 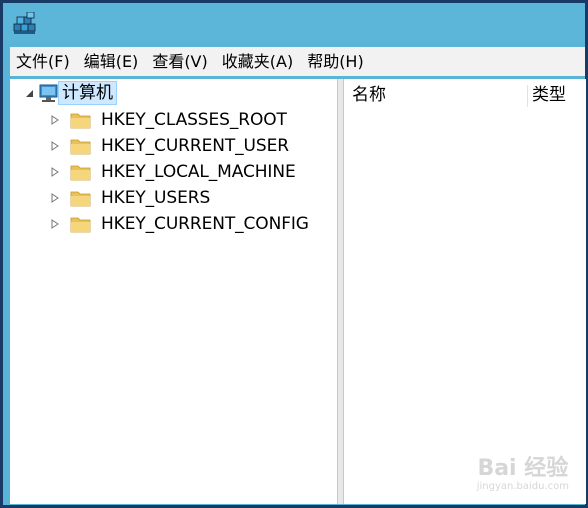 What do you see at coordinates (205, 224) in the screenshot?
I see `tree-node-label: HKEY_CURRENT_CONFIG` at bounding box center [205, 224].